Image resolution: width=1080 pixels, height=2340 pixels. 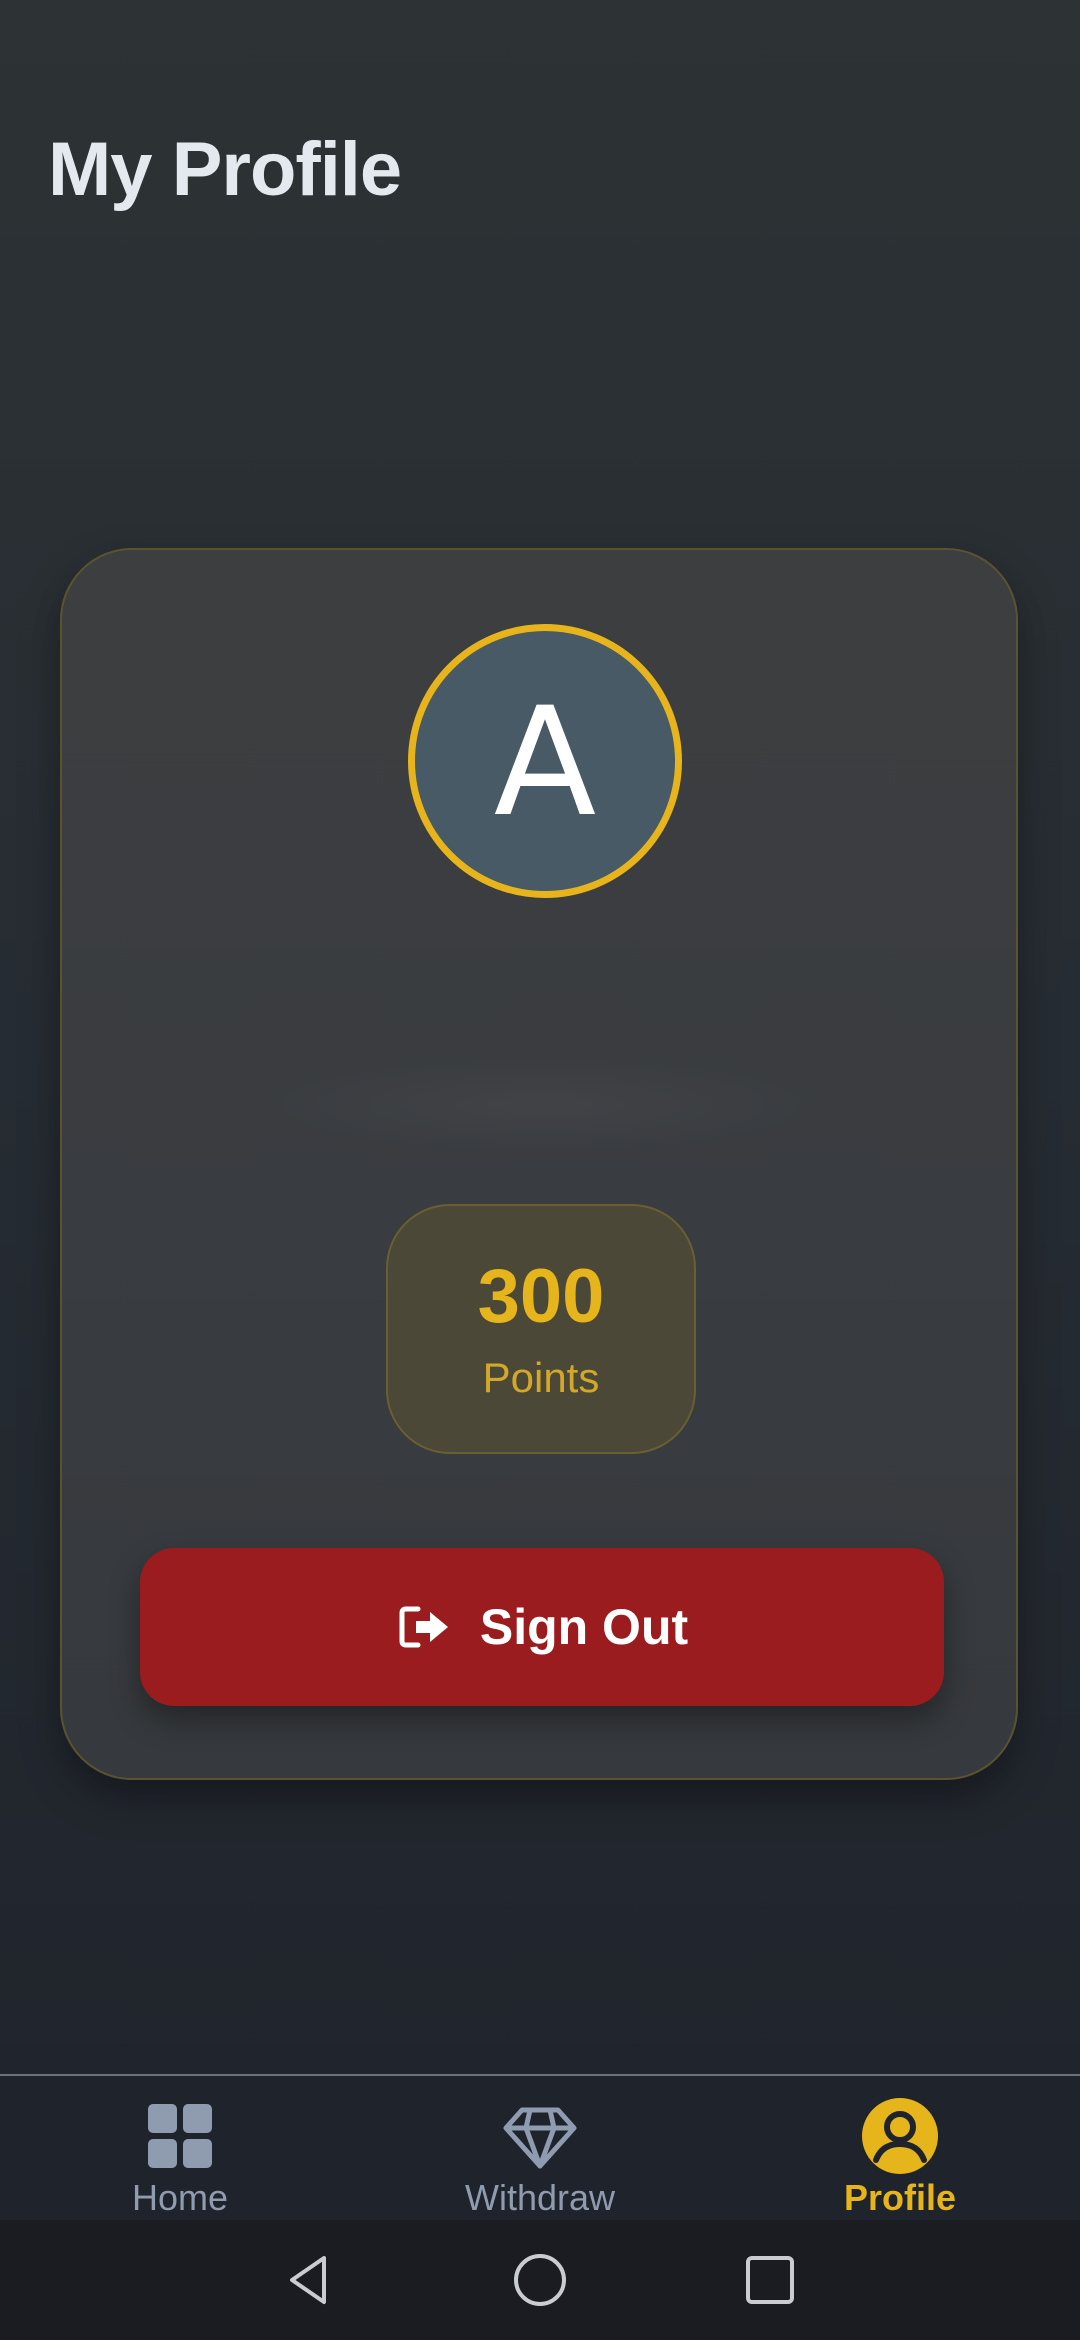 I want to click on home-circle-icon, so click(x=540, y=2280).